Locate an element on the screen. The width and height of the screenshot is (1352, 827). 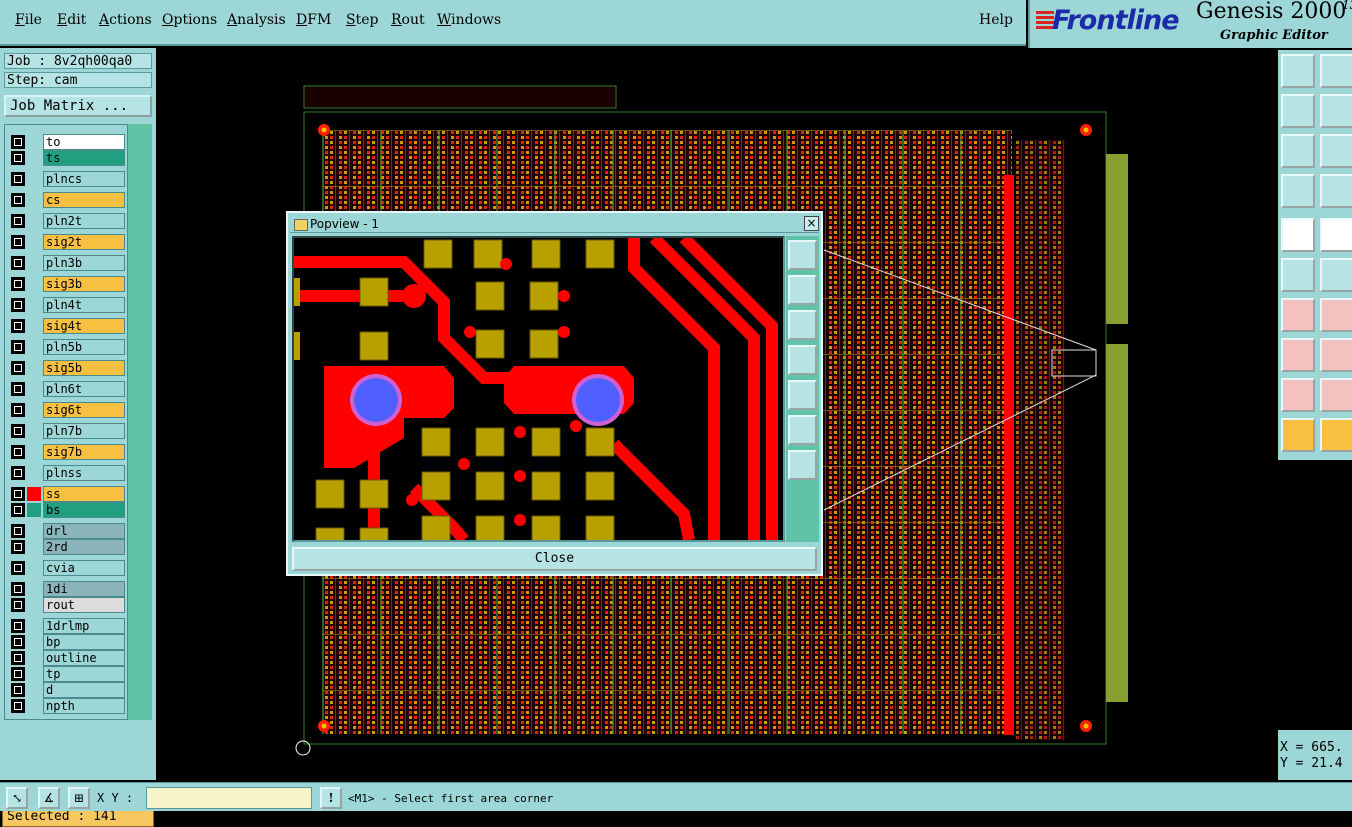
menu-dfm: DFM is located at coordinates (313, 20).